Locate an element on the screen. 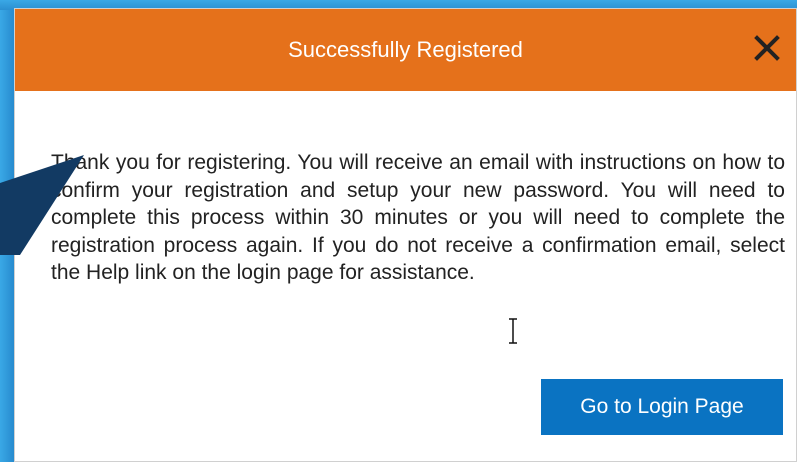 The image size is (797, 462). close-button is located at coordinates (767, 48).